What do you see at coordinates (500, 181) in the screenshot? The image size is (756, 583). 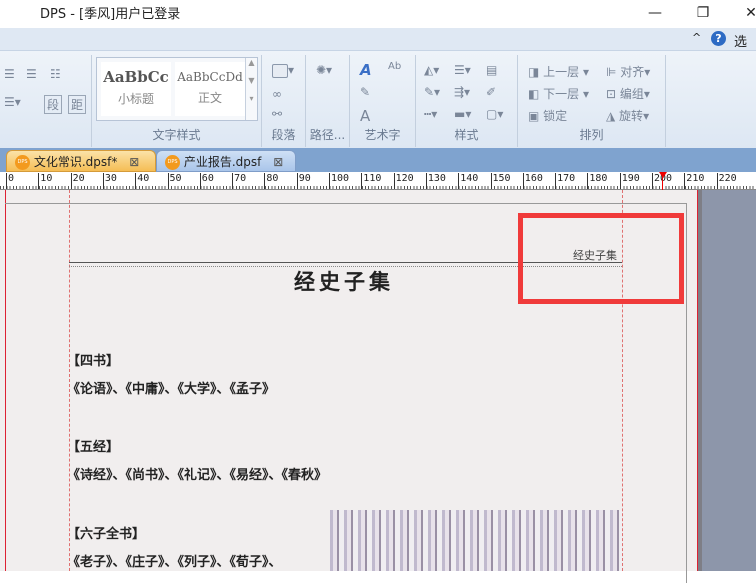 I see `ruler-tick-label: 150` at bounding box center [500, 181].